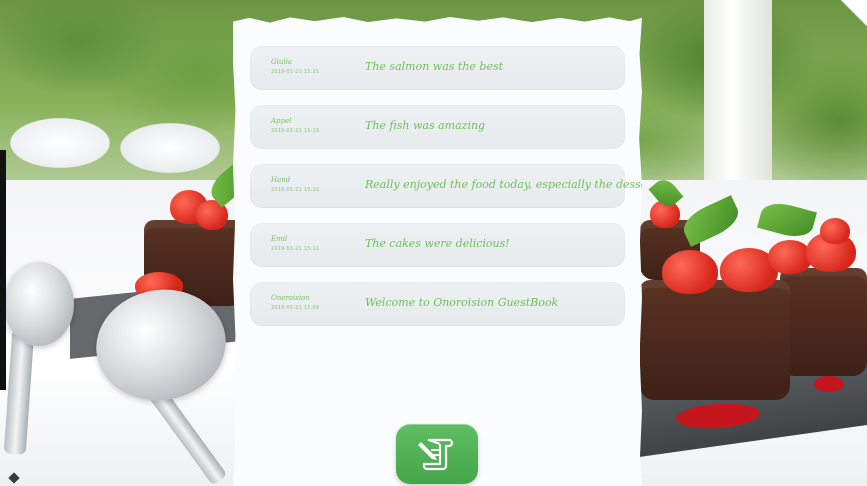 This screenshot has width=867, height=486. Describe the element at coordinates (829, 384) in the screenshot. I see `berry-sauce` at that location.